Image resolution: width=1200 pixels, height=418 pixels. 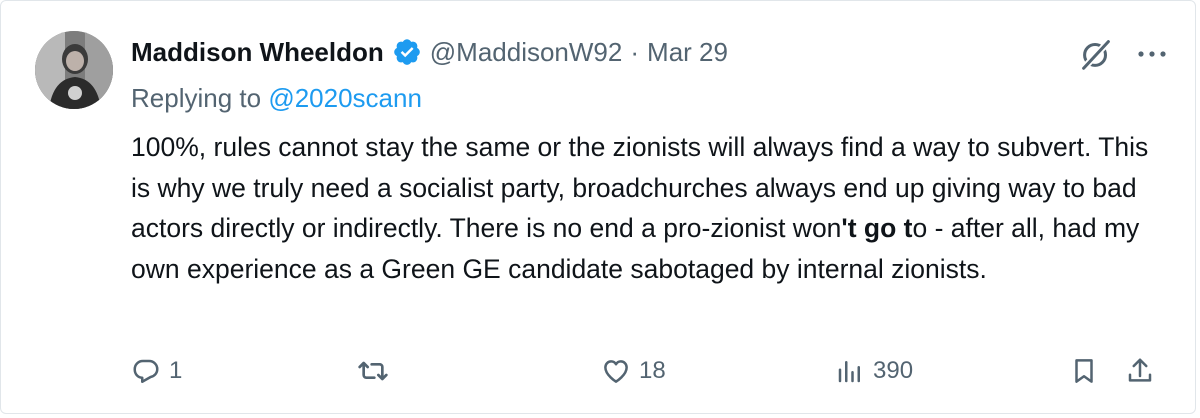 I want to click on tweet-date: Mar 29, so click(x=687, y=52).